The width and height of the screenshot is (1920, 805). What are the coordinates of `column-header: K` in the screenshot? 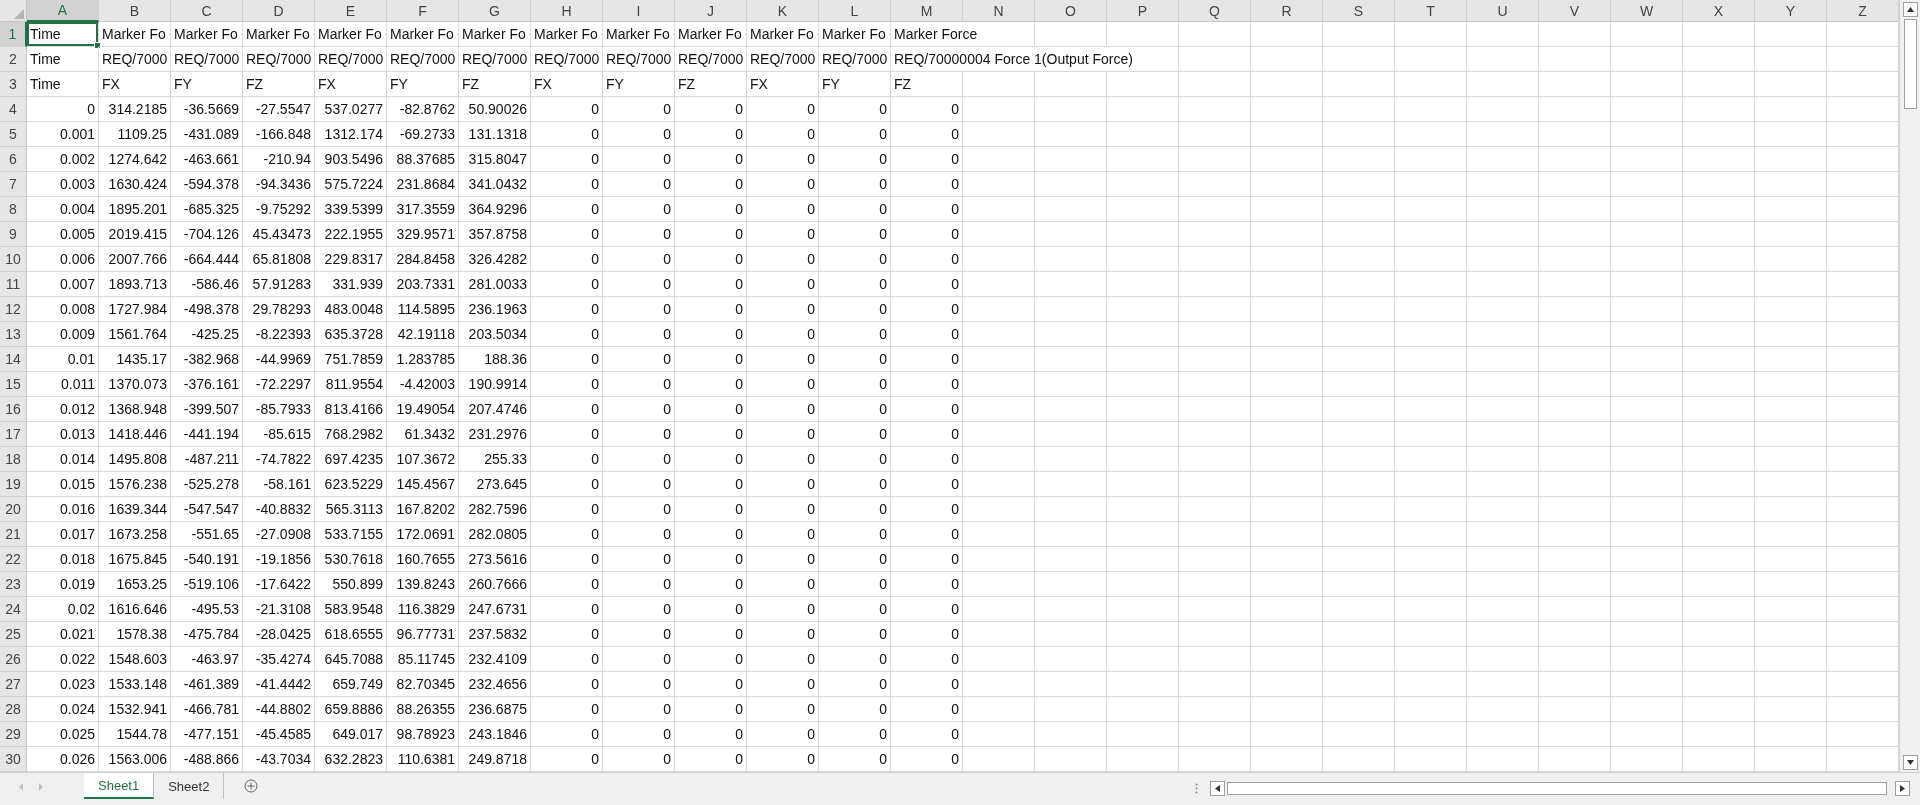 It's located at (783, 11).